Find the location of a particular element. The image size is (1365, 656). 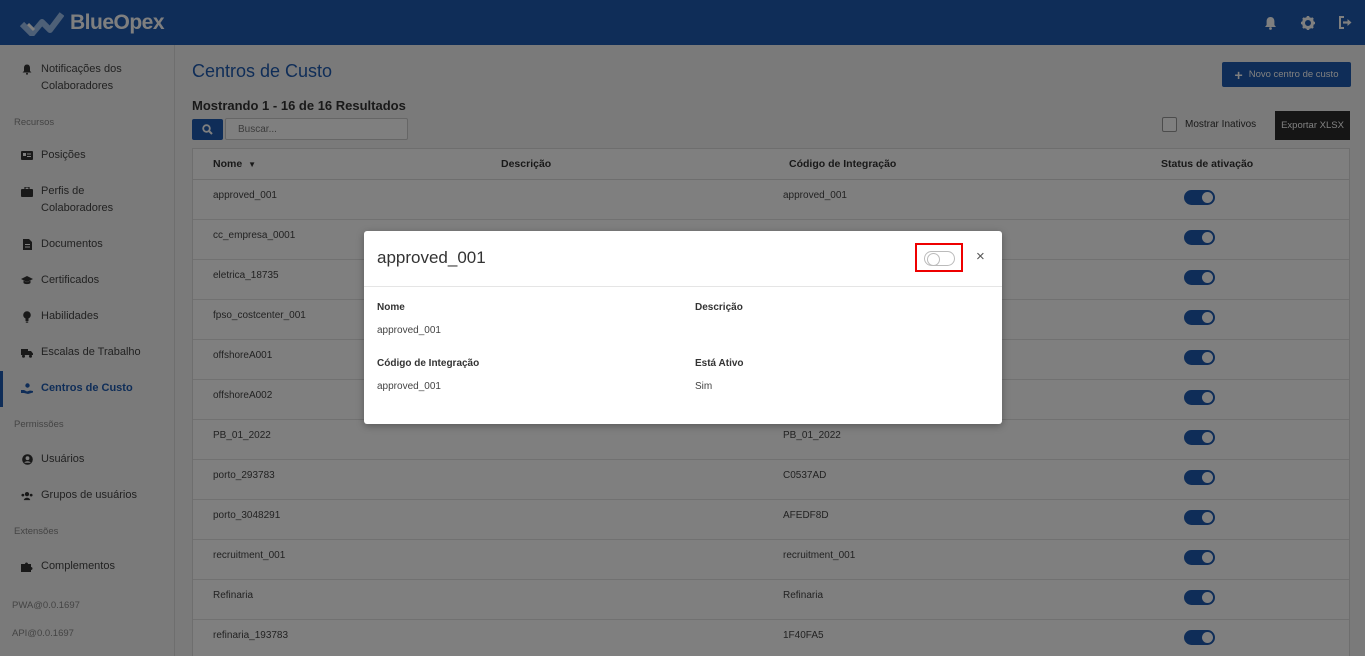

modal-title: approved_001 is located at coordinates (431, 257).